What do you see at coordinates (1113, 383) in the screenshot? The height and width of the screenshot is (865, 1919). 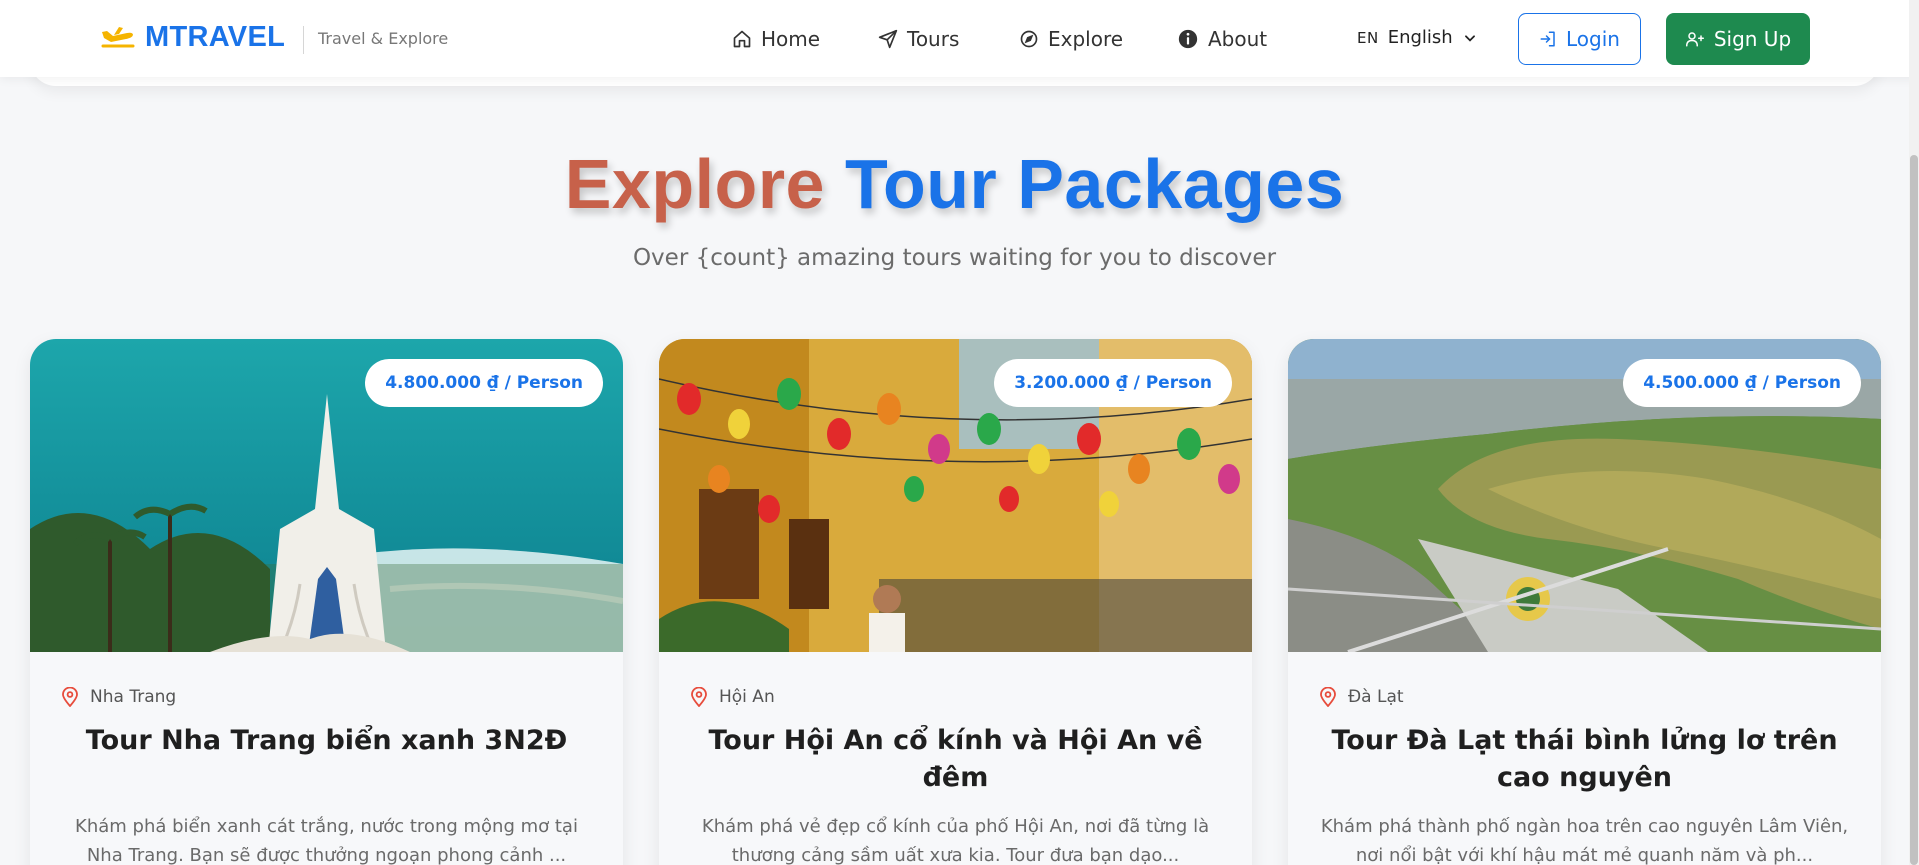 I see `price-badge: 3.200.000 ₫ / Person` at bounding box center [1113, 383].